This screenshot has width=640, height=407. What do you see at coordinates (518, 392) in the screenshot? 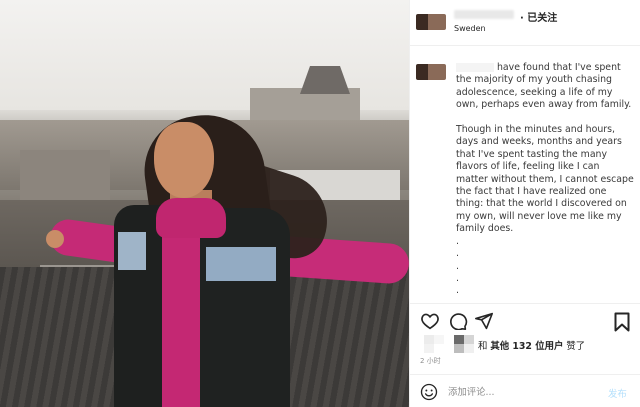
I see `comment-input` at bounding box center [518, 392].